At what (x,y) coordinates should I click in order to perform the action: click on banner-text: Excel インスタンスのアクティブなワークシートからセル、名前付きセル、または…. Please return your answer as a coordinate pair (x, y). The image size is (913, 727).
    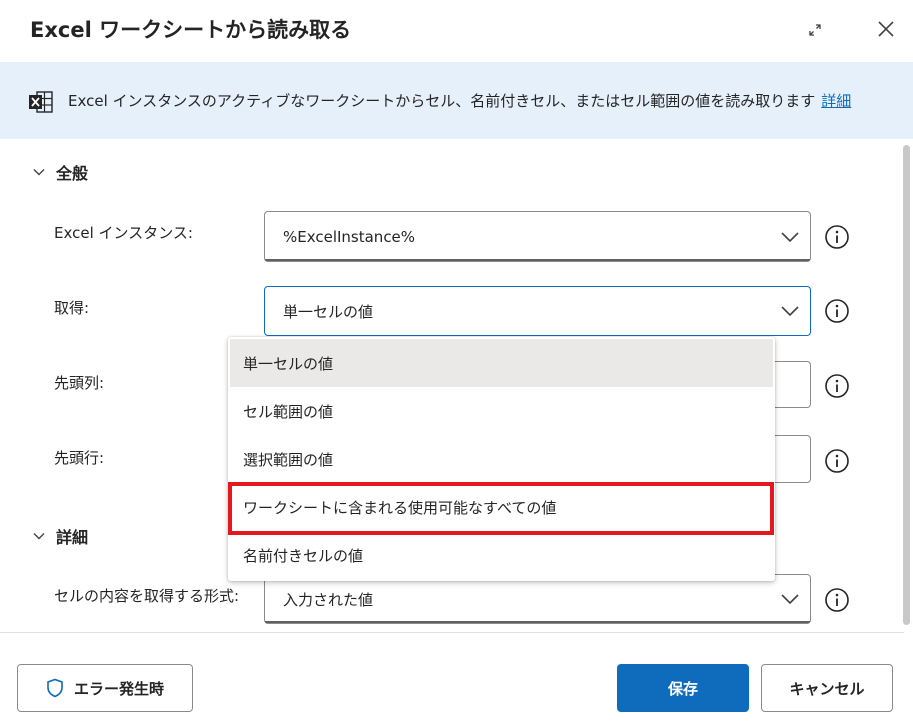
    Looking at the image, I should click on (442, 101).